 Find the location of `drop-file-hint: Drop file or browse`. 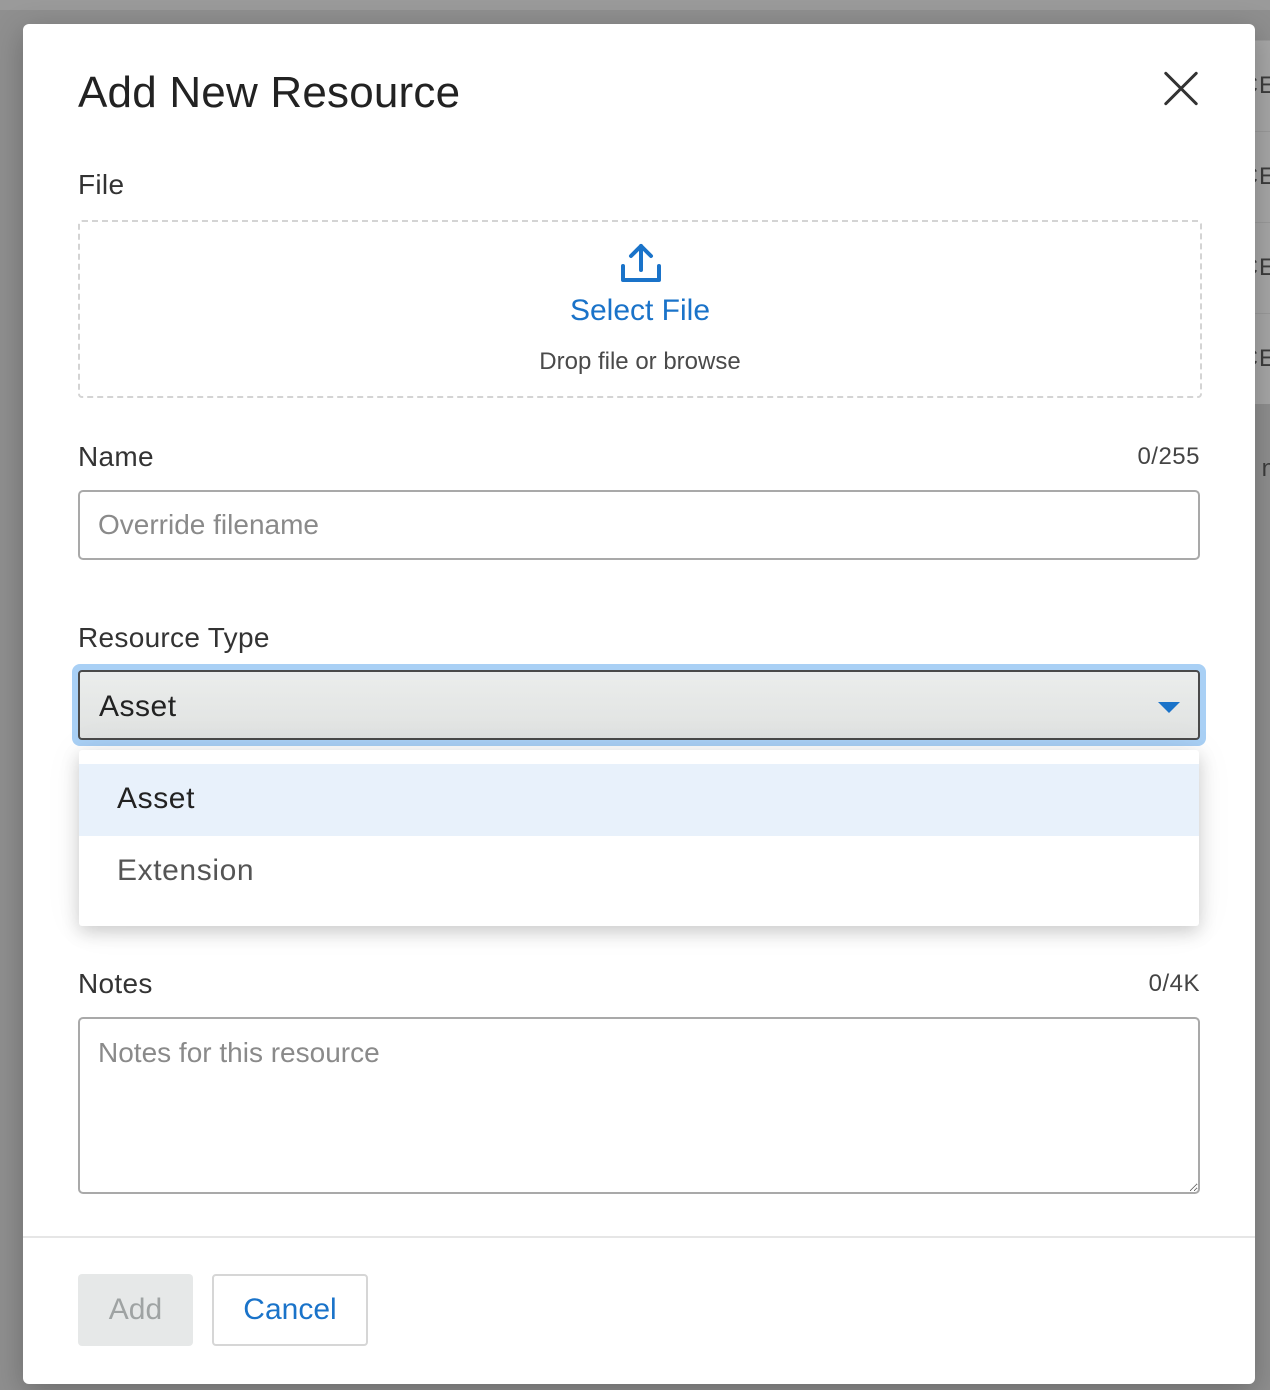

drop-file-hint: Drop file or browse is located at coordinates (640, 361).